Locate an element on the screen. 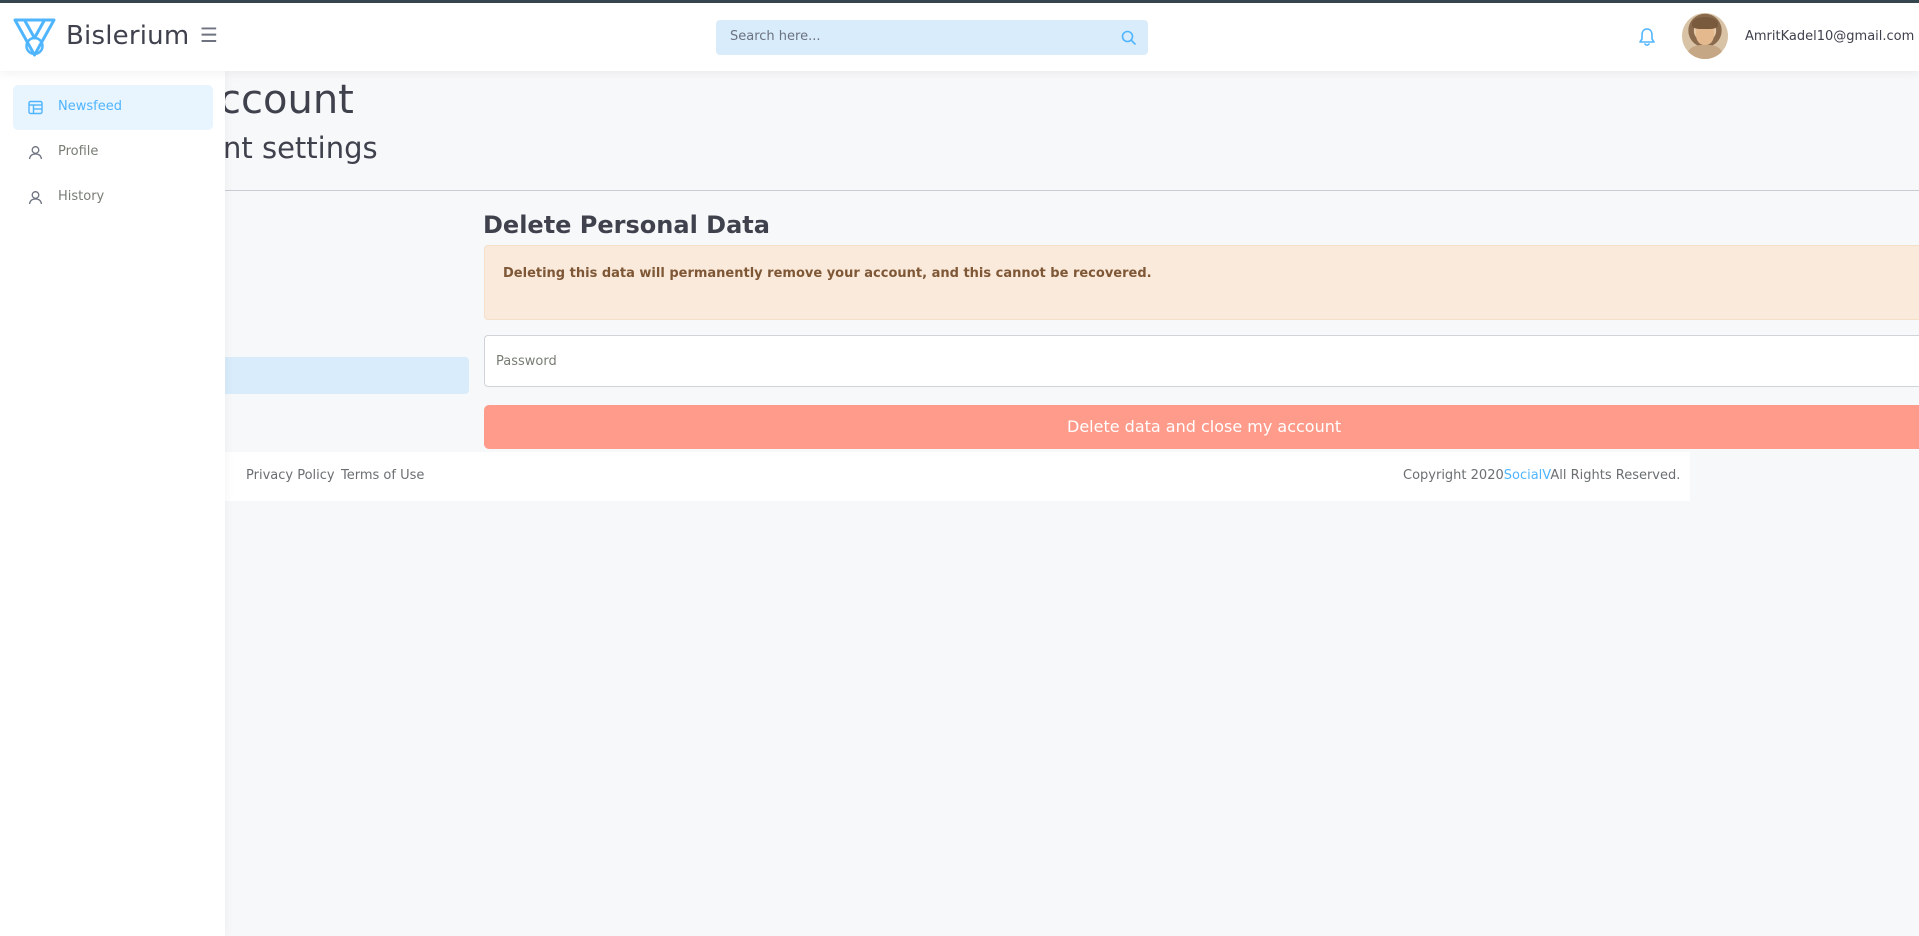 This screenshot has width=1919, height=936. sidebar-item-label: History is located at coordinates (81, 196).